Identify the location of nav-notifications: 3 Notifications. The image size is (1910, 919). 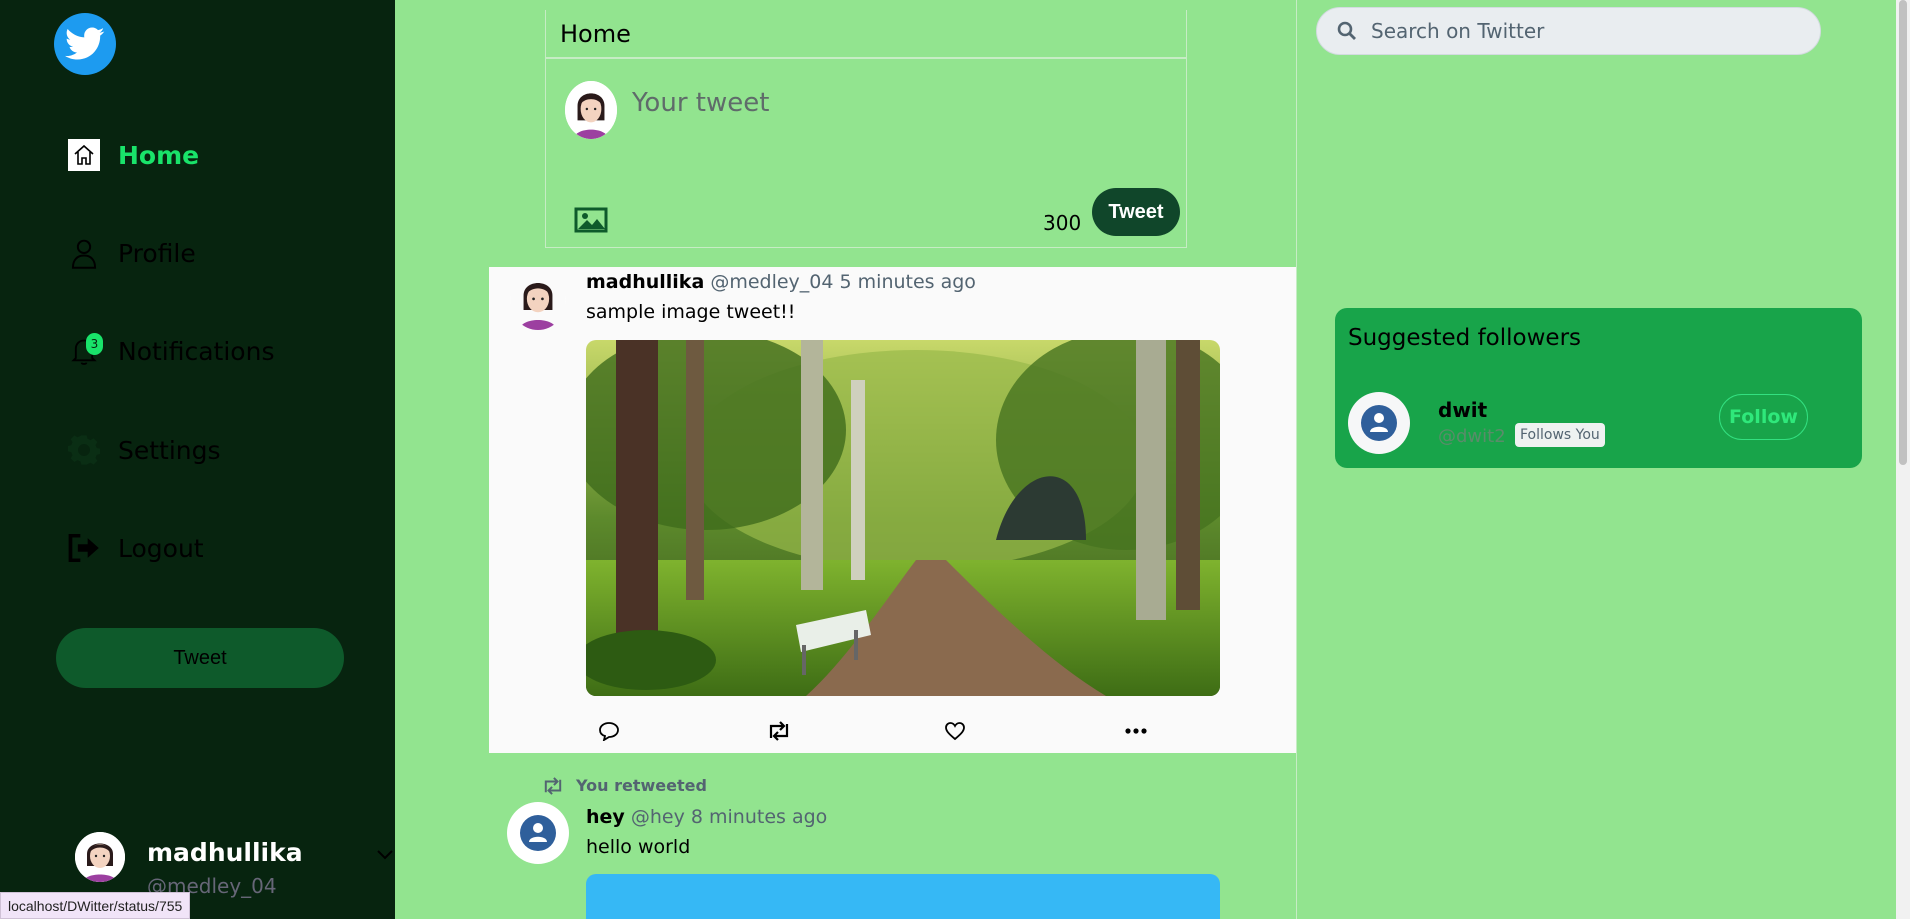
(170, 351).